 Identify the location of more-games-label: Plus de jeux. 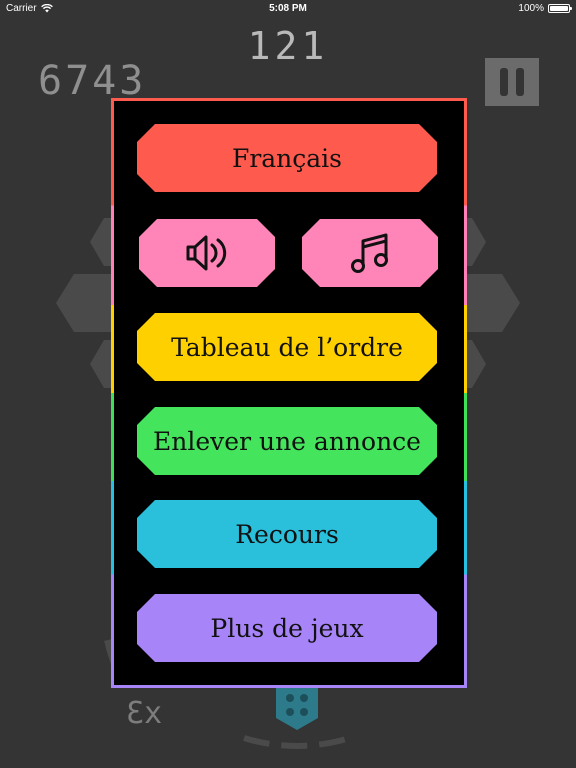
(287, 628).